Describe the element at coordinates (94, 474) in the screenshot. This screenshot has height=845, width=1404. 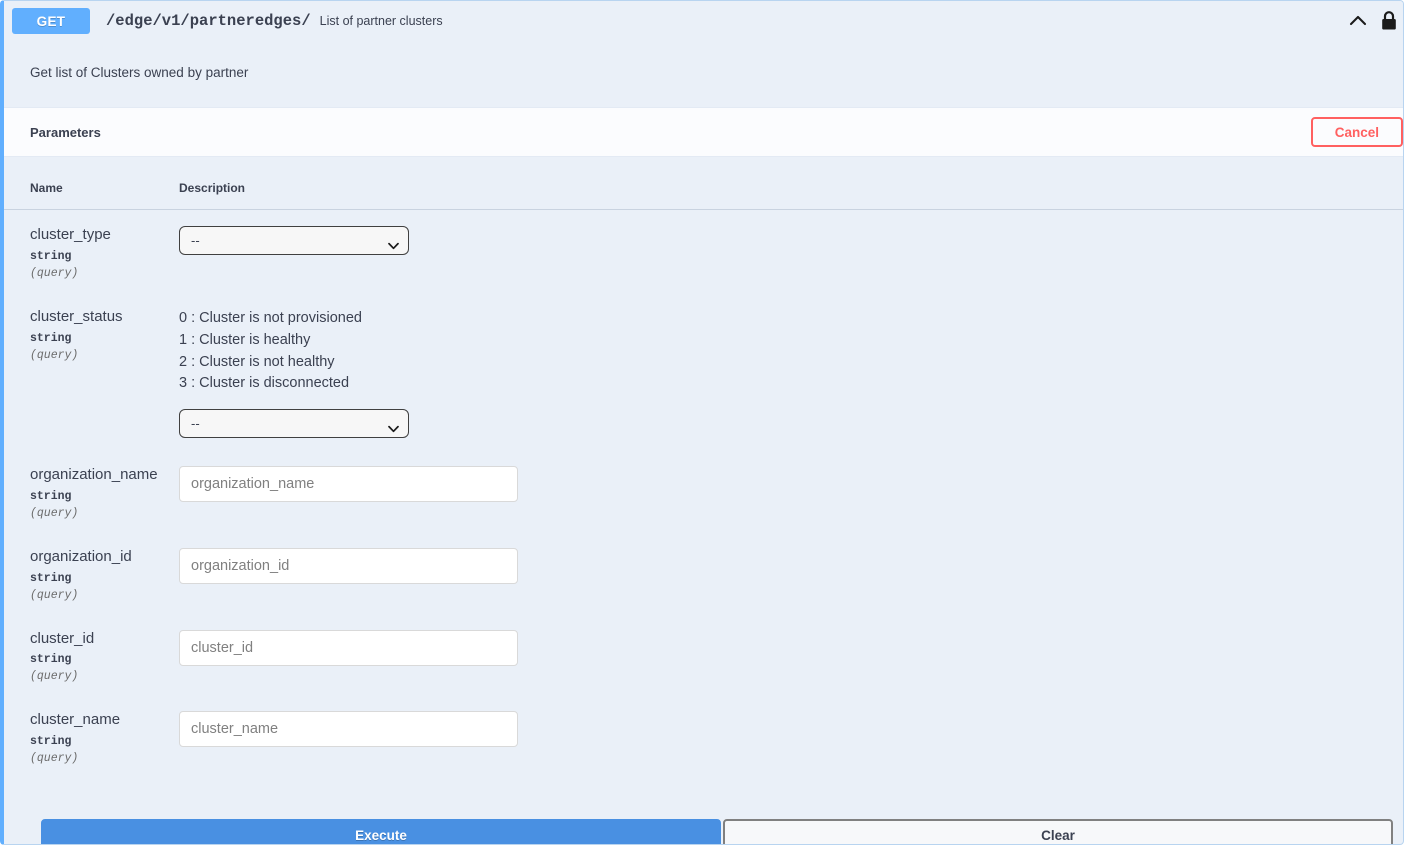
I see `parameter-name: organization_name` at that location.